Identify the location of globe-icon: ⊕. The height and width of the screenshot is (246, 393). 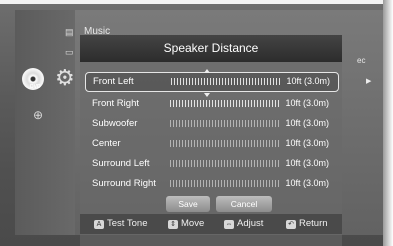
(38, 115).